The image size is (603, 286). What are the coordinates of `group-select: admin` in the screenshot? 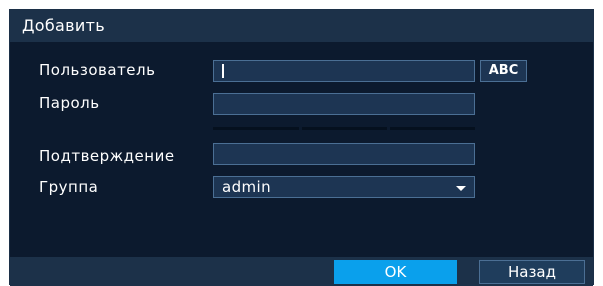 It's located at (344, 187).